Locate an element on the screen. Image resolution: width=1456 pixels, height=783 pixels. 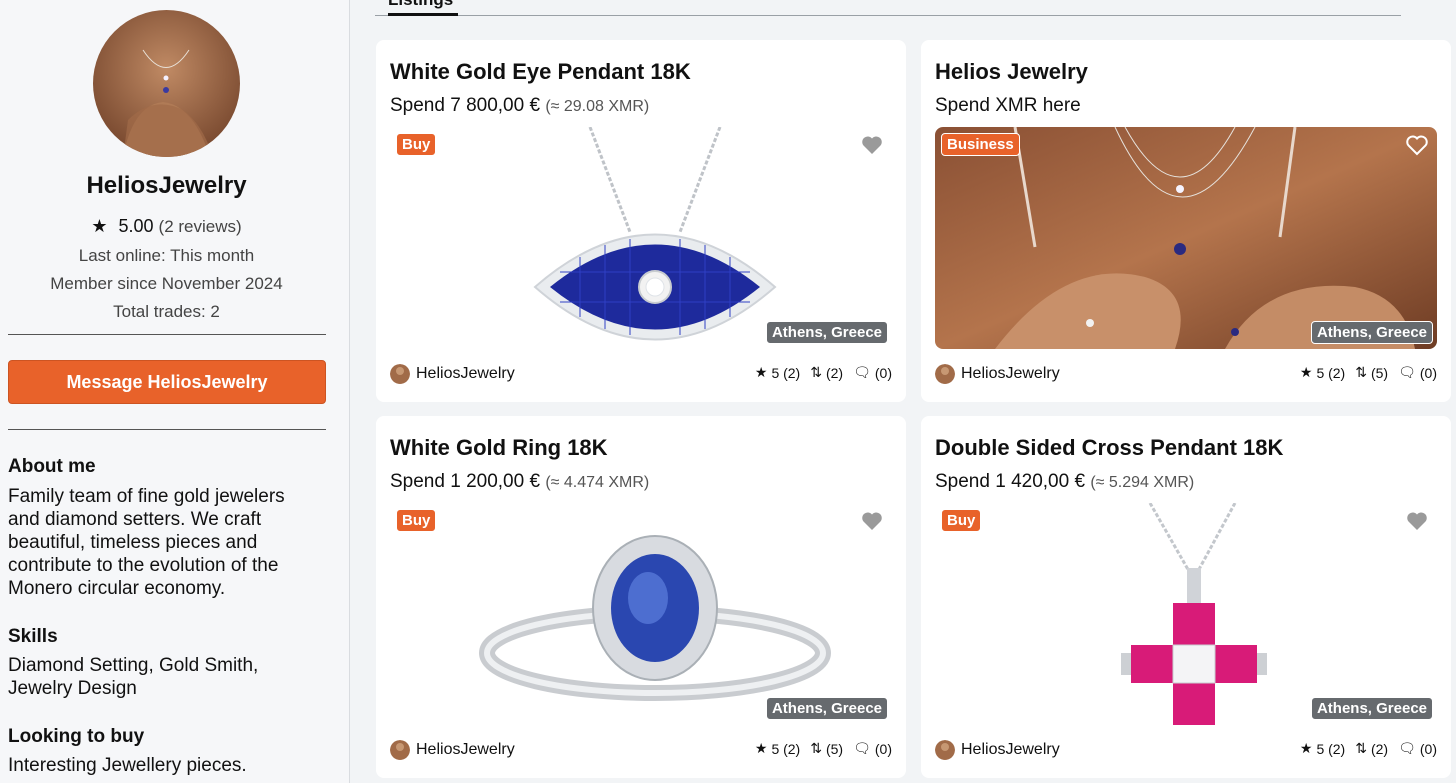
skills-heading: Skills is located at coordinates (33, 636).